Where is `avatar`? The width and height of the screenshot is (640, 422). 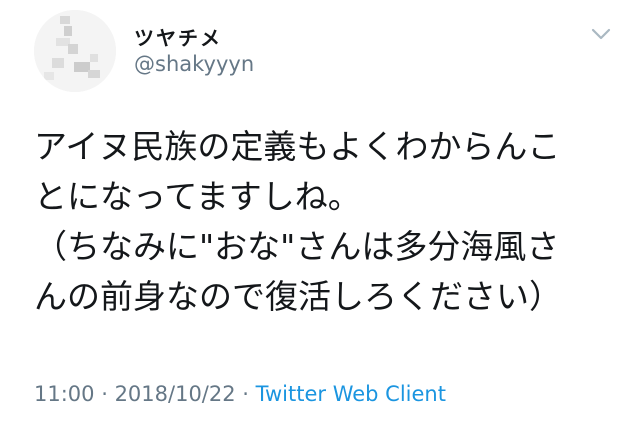
avatar is located at coordinates (75, 51).